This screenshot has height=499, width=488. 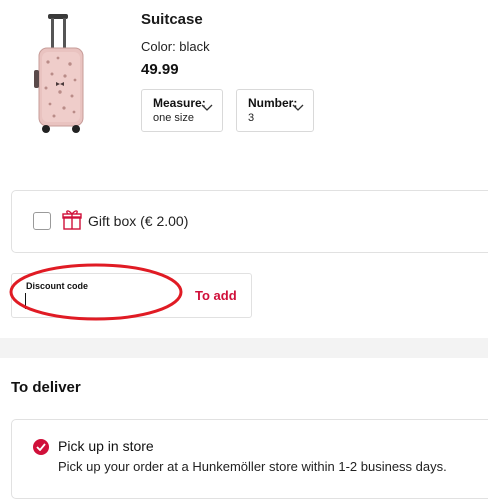 I want to click on measure-value: one size, so click(x=173, y=118).